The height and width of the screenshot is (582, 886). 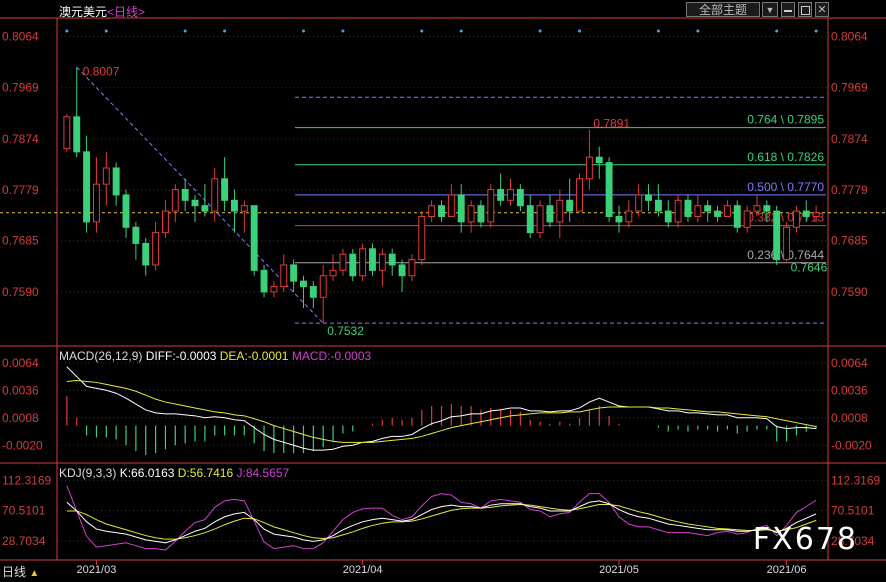 I want to click on x-tick-label: 2021/03, so click(x=97, y=570).